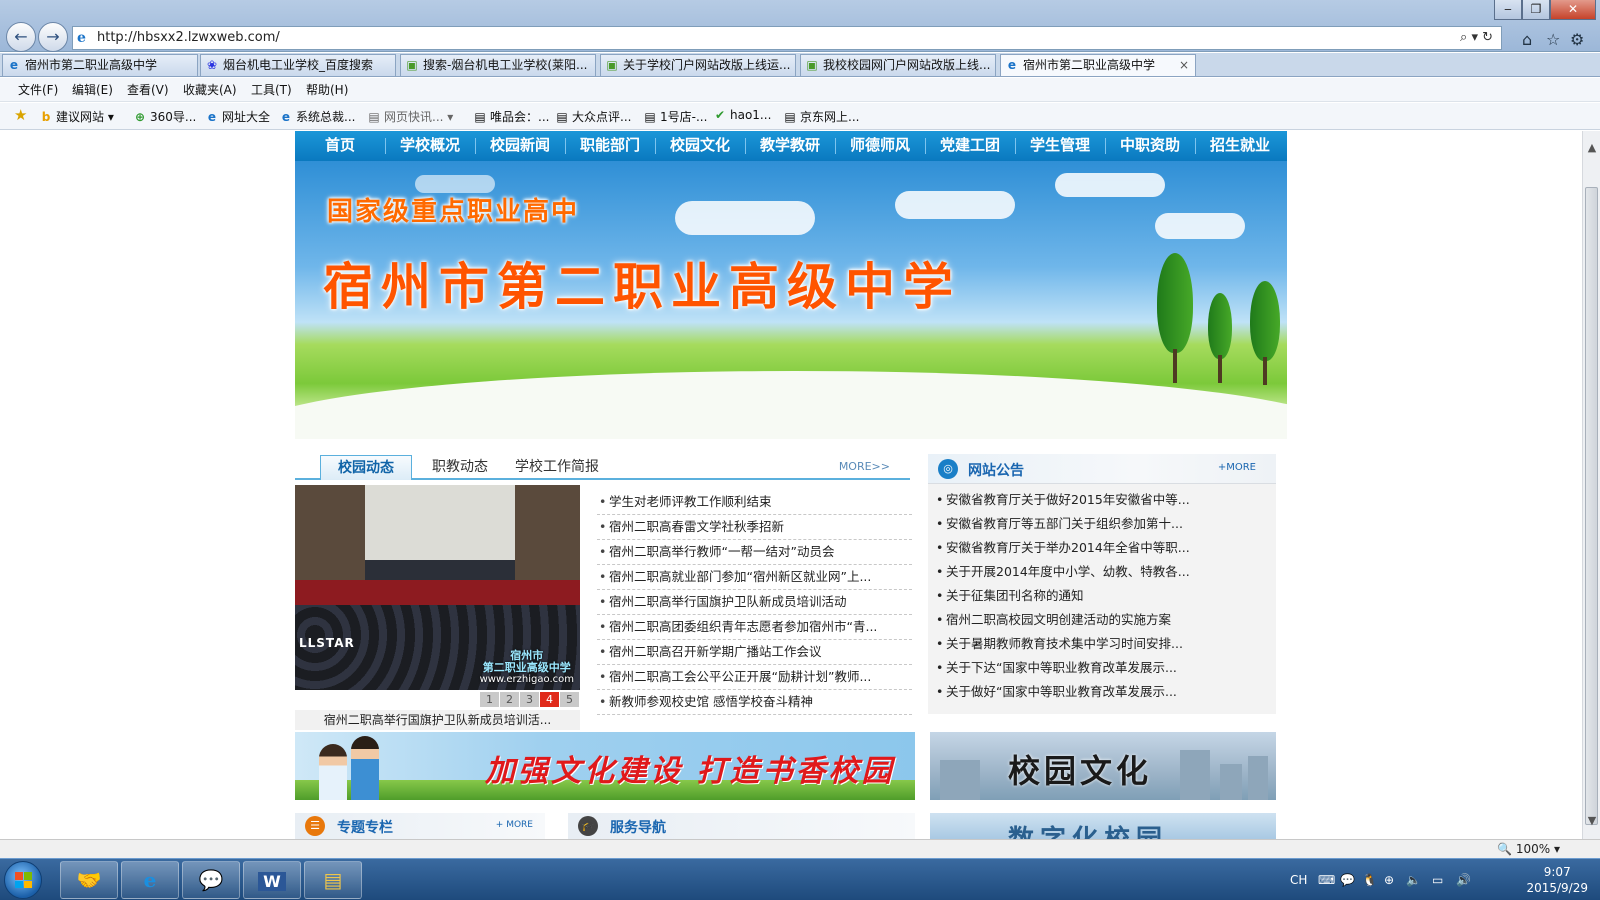 This screenshot has height=900, width=1600. Describe the element at coordinates (430, 146) in the screenshot. I see `nav-school-overview: 学校概况` at that location.